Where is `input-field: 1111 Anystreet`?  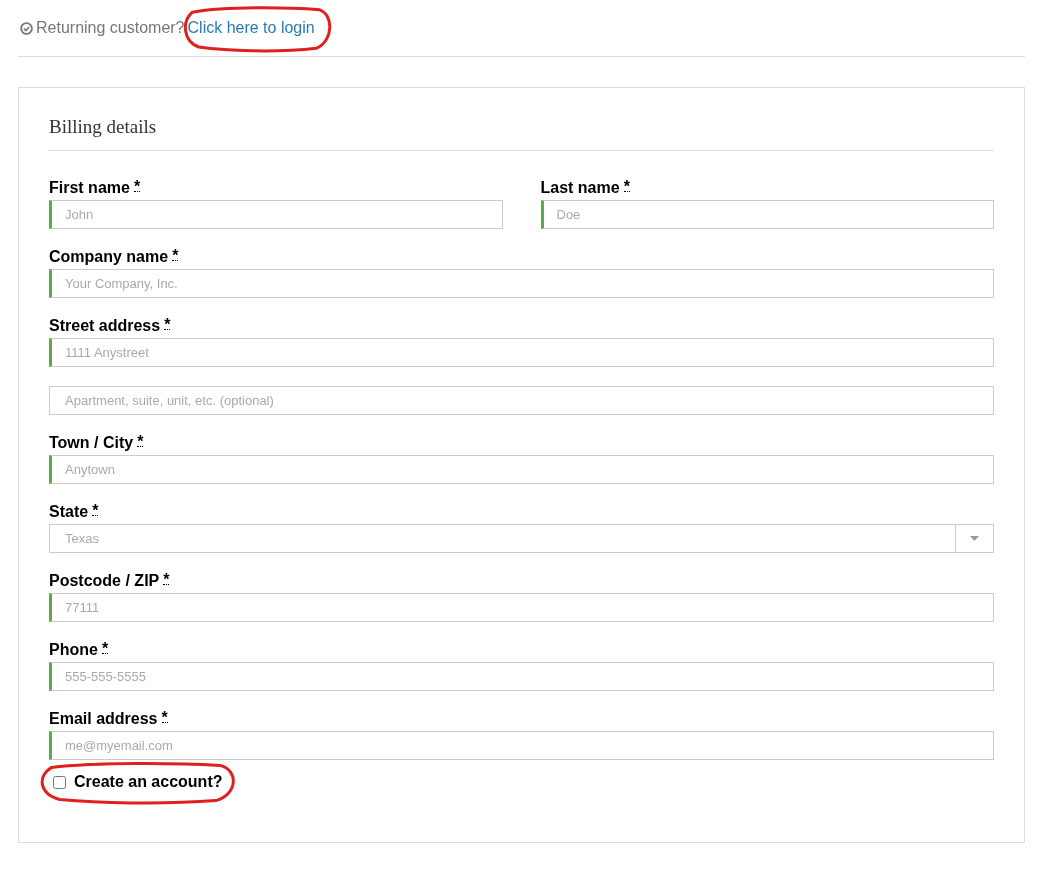
input-field: 1111 Anystreet is located at coordinates (521, 352).